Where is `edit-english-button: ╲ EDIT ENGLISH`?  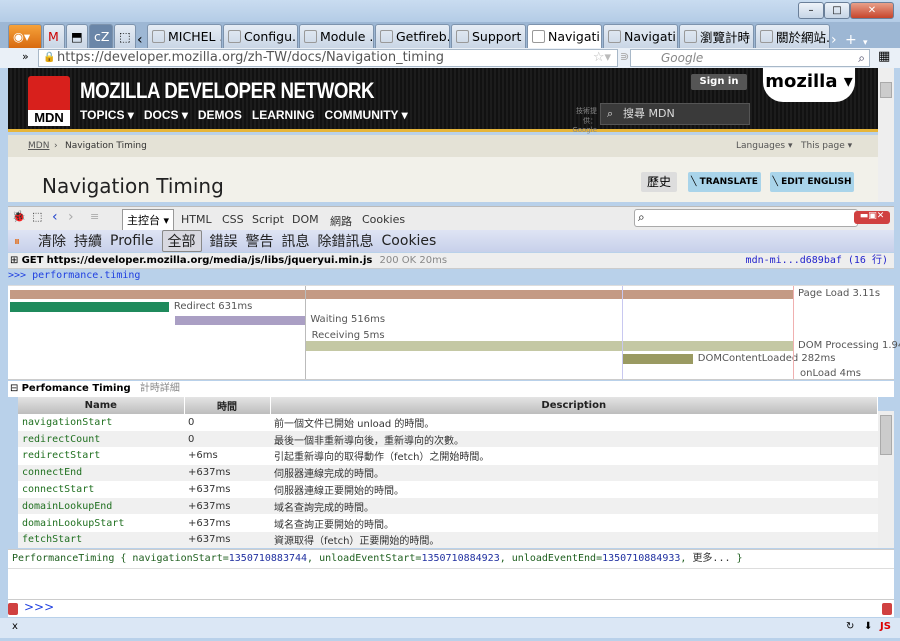 edit-english-button: ╲ EDIT ENGLISH is located at coordinates (812, 182).